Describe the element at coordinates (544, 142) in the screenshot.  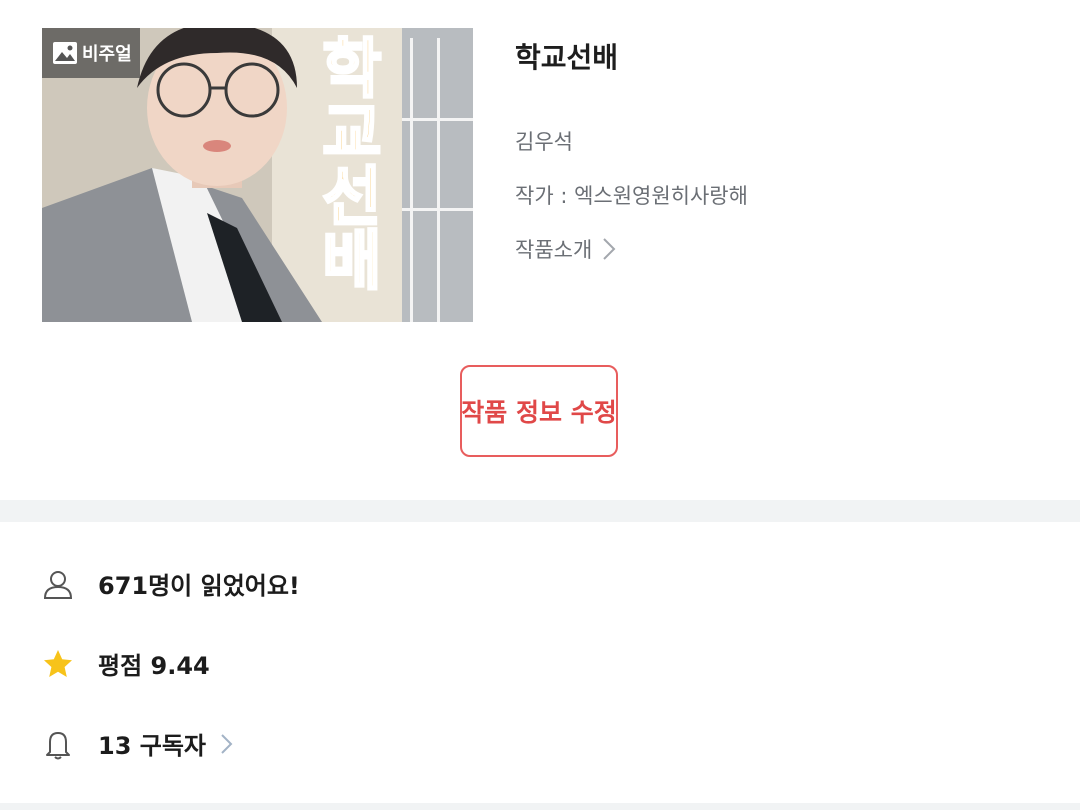
I see `work-character: 김우석` at that location.